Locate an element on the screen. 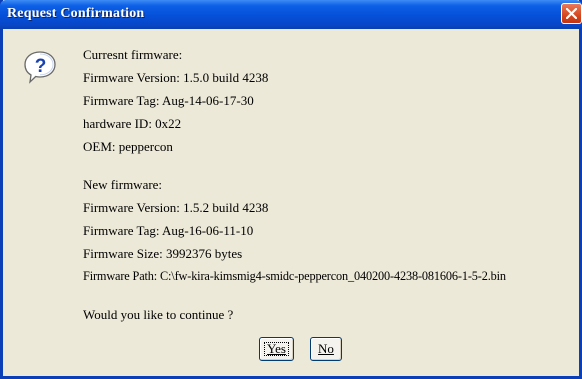  current-firmware-heading: Curresnt firmware: is located at coordinates (133, 54).